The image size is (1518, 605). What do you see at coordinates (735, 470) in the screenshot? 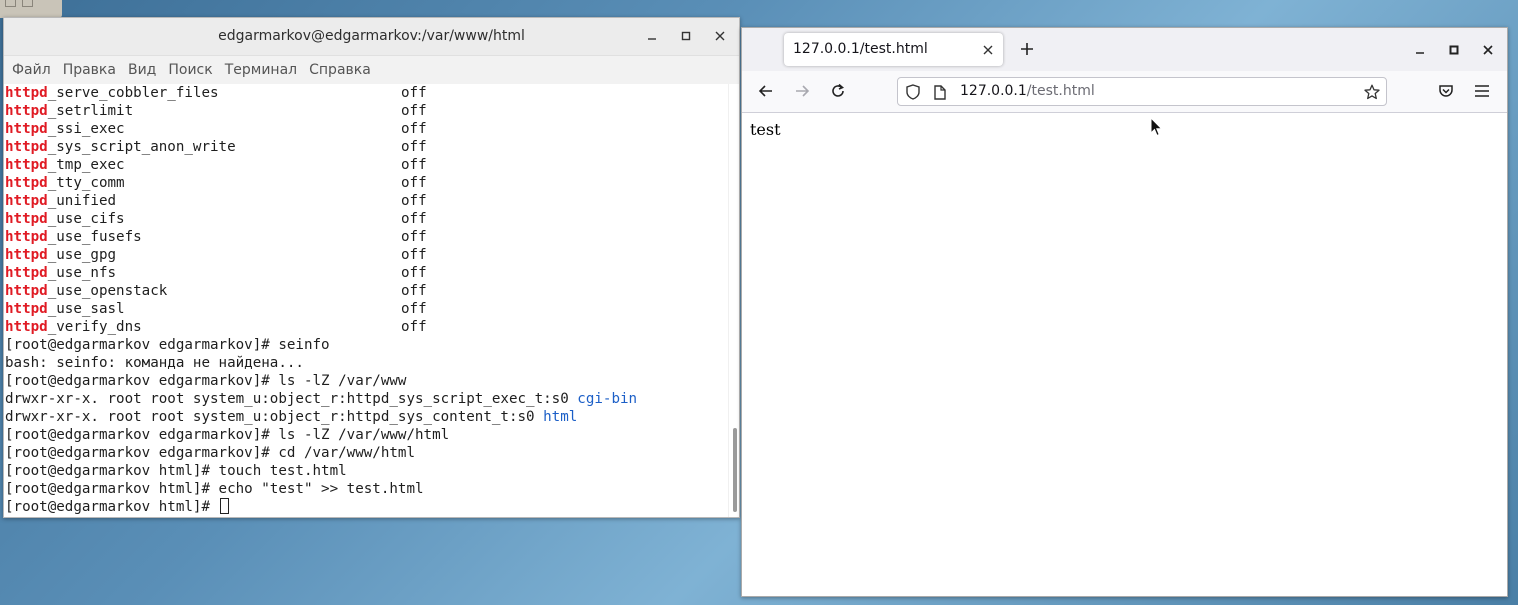
I see `scrollbar-thumb` at bounding box center [735, 470].